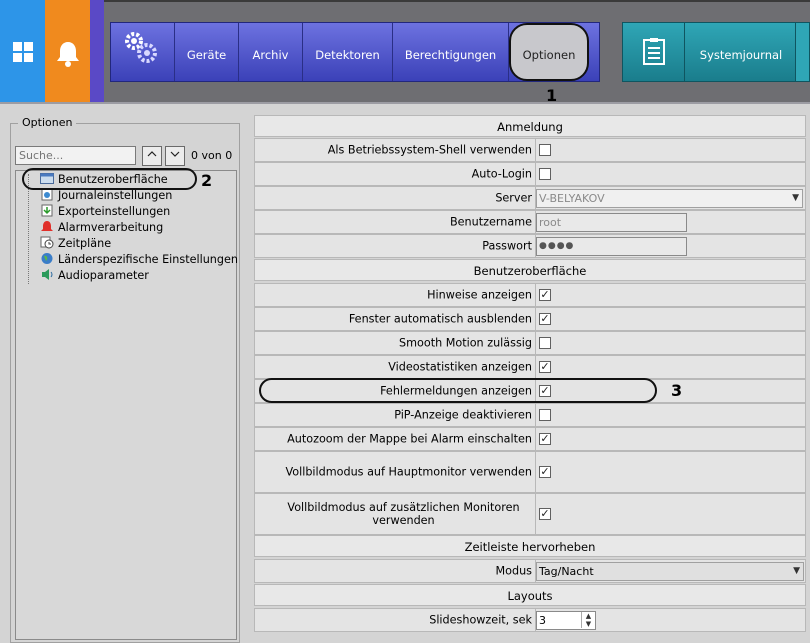 This screenshot has height=643, width=810. I want to click on row-label: Modus, so click(513, 571).